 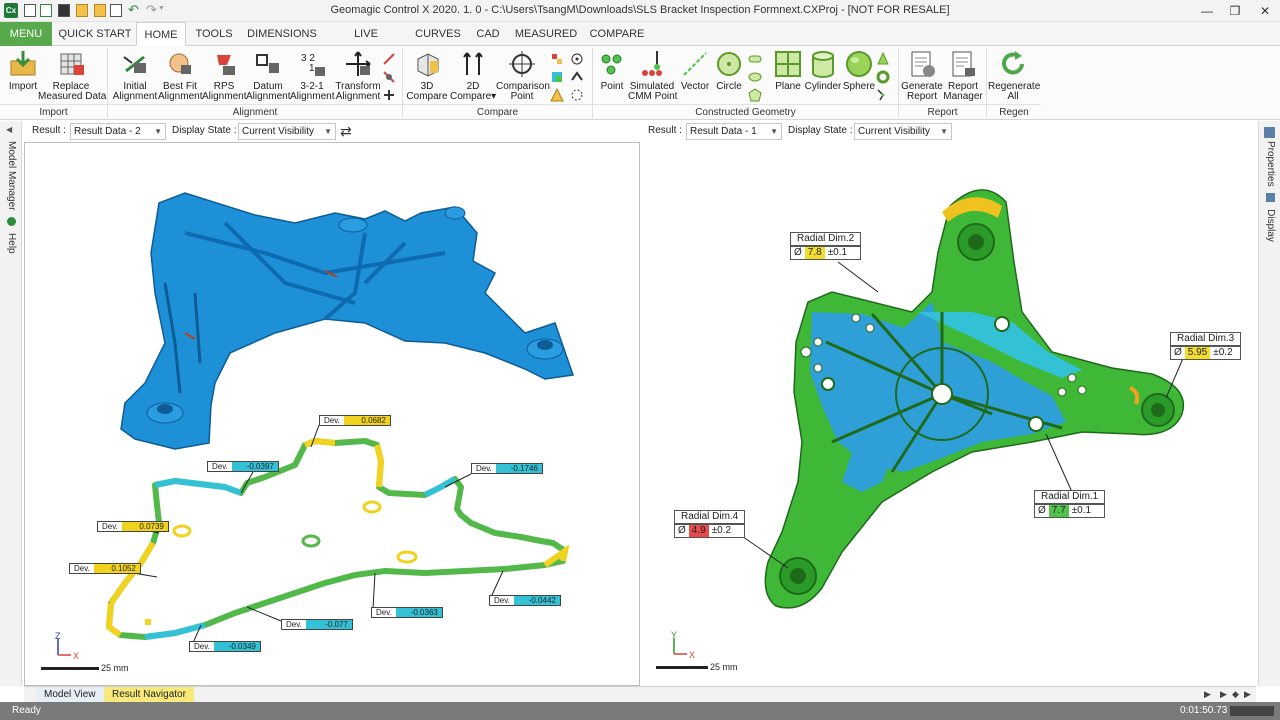 What do you see at coordinates (224, 76) in the screenshot?
I see `rps-alignment-button: RPS Alignment` at bounding box center [224, 76].